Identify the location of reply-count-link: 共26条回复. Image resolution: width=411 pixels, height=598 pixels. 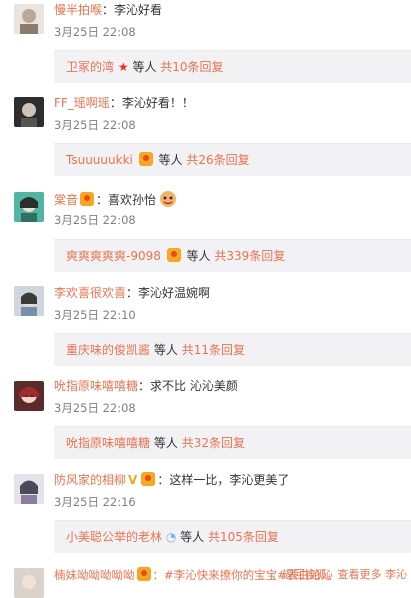
(217, 160).